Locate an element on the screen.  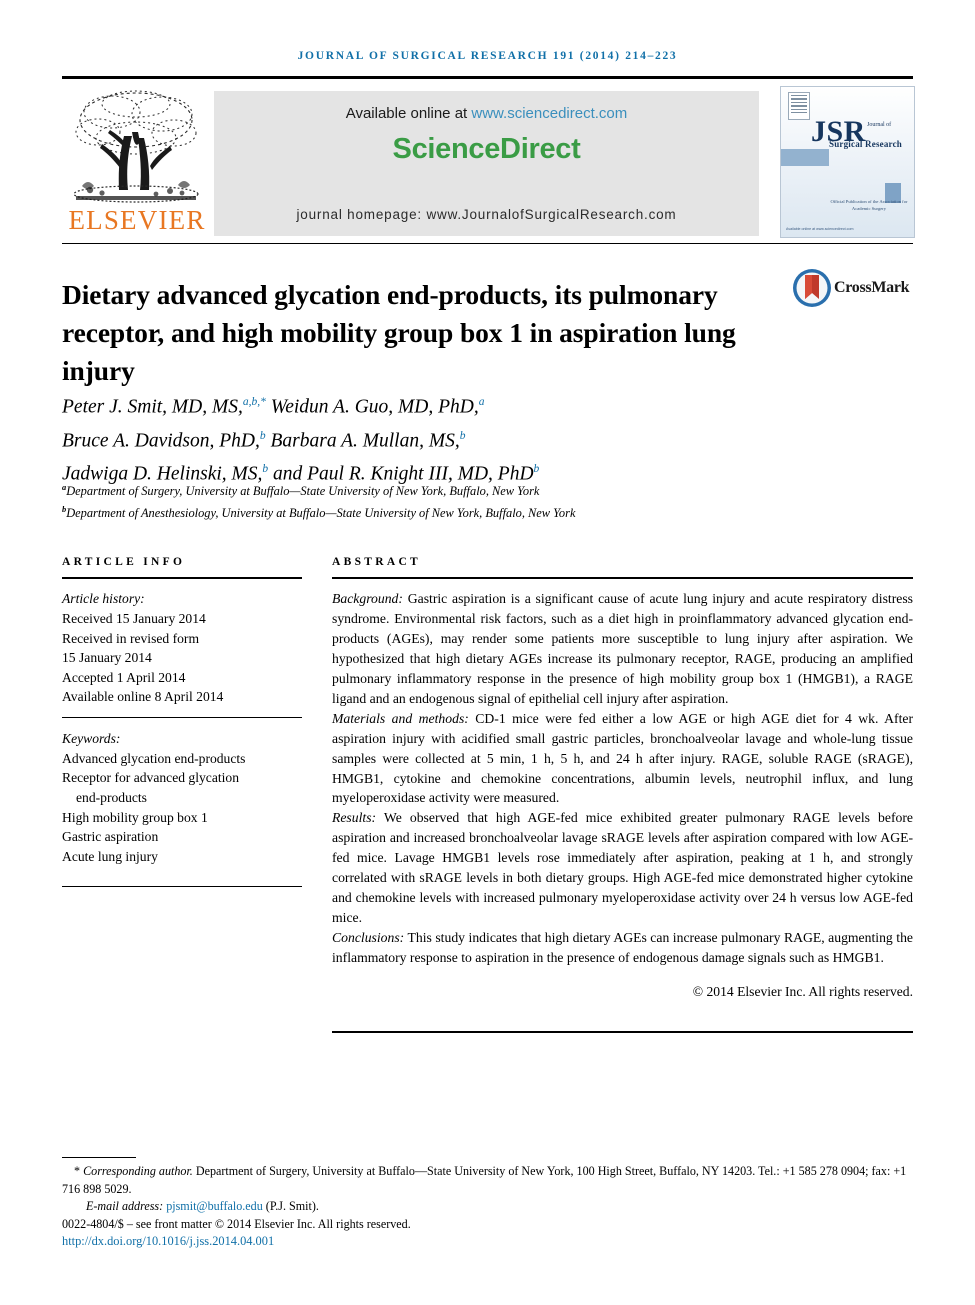
author-name: Bruce A. Davidson, PhD, is located at coordinates (161, 440).